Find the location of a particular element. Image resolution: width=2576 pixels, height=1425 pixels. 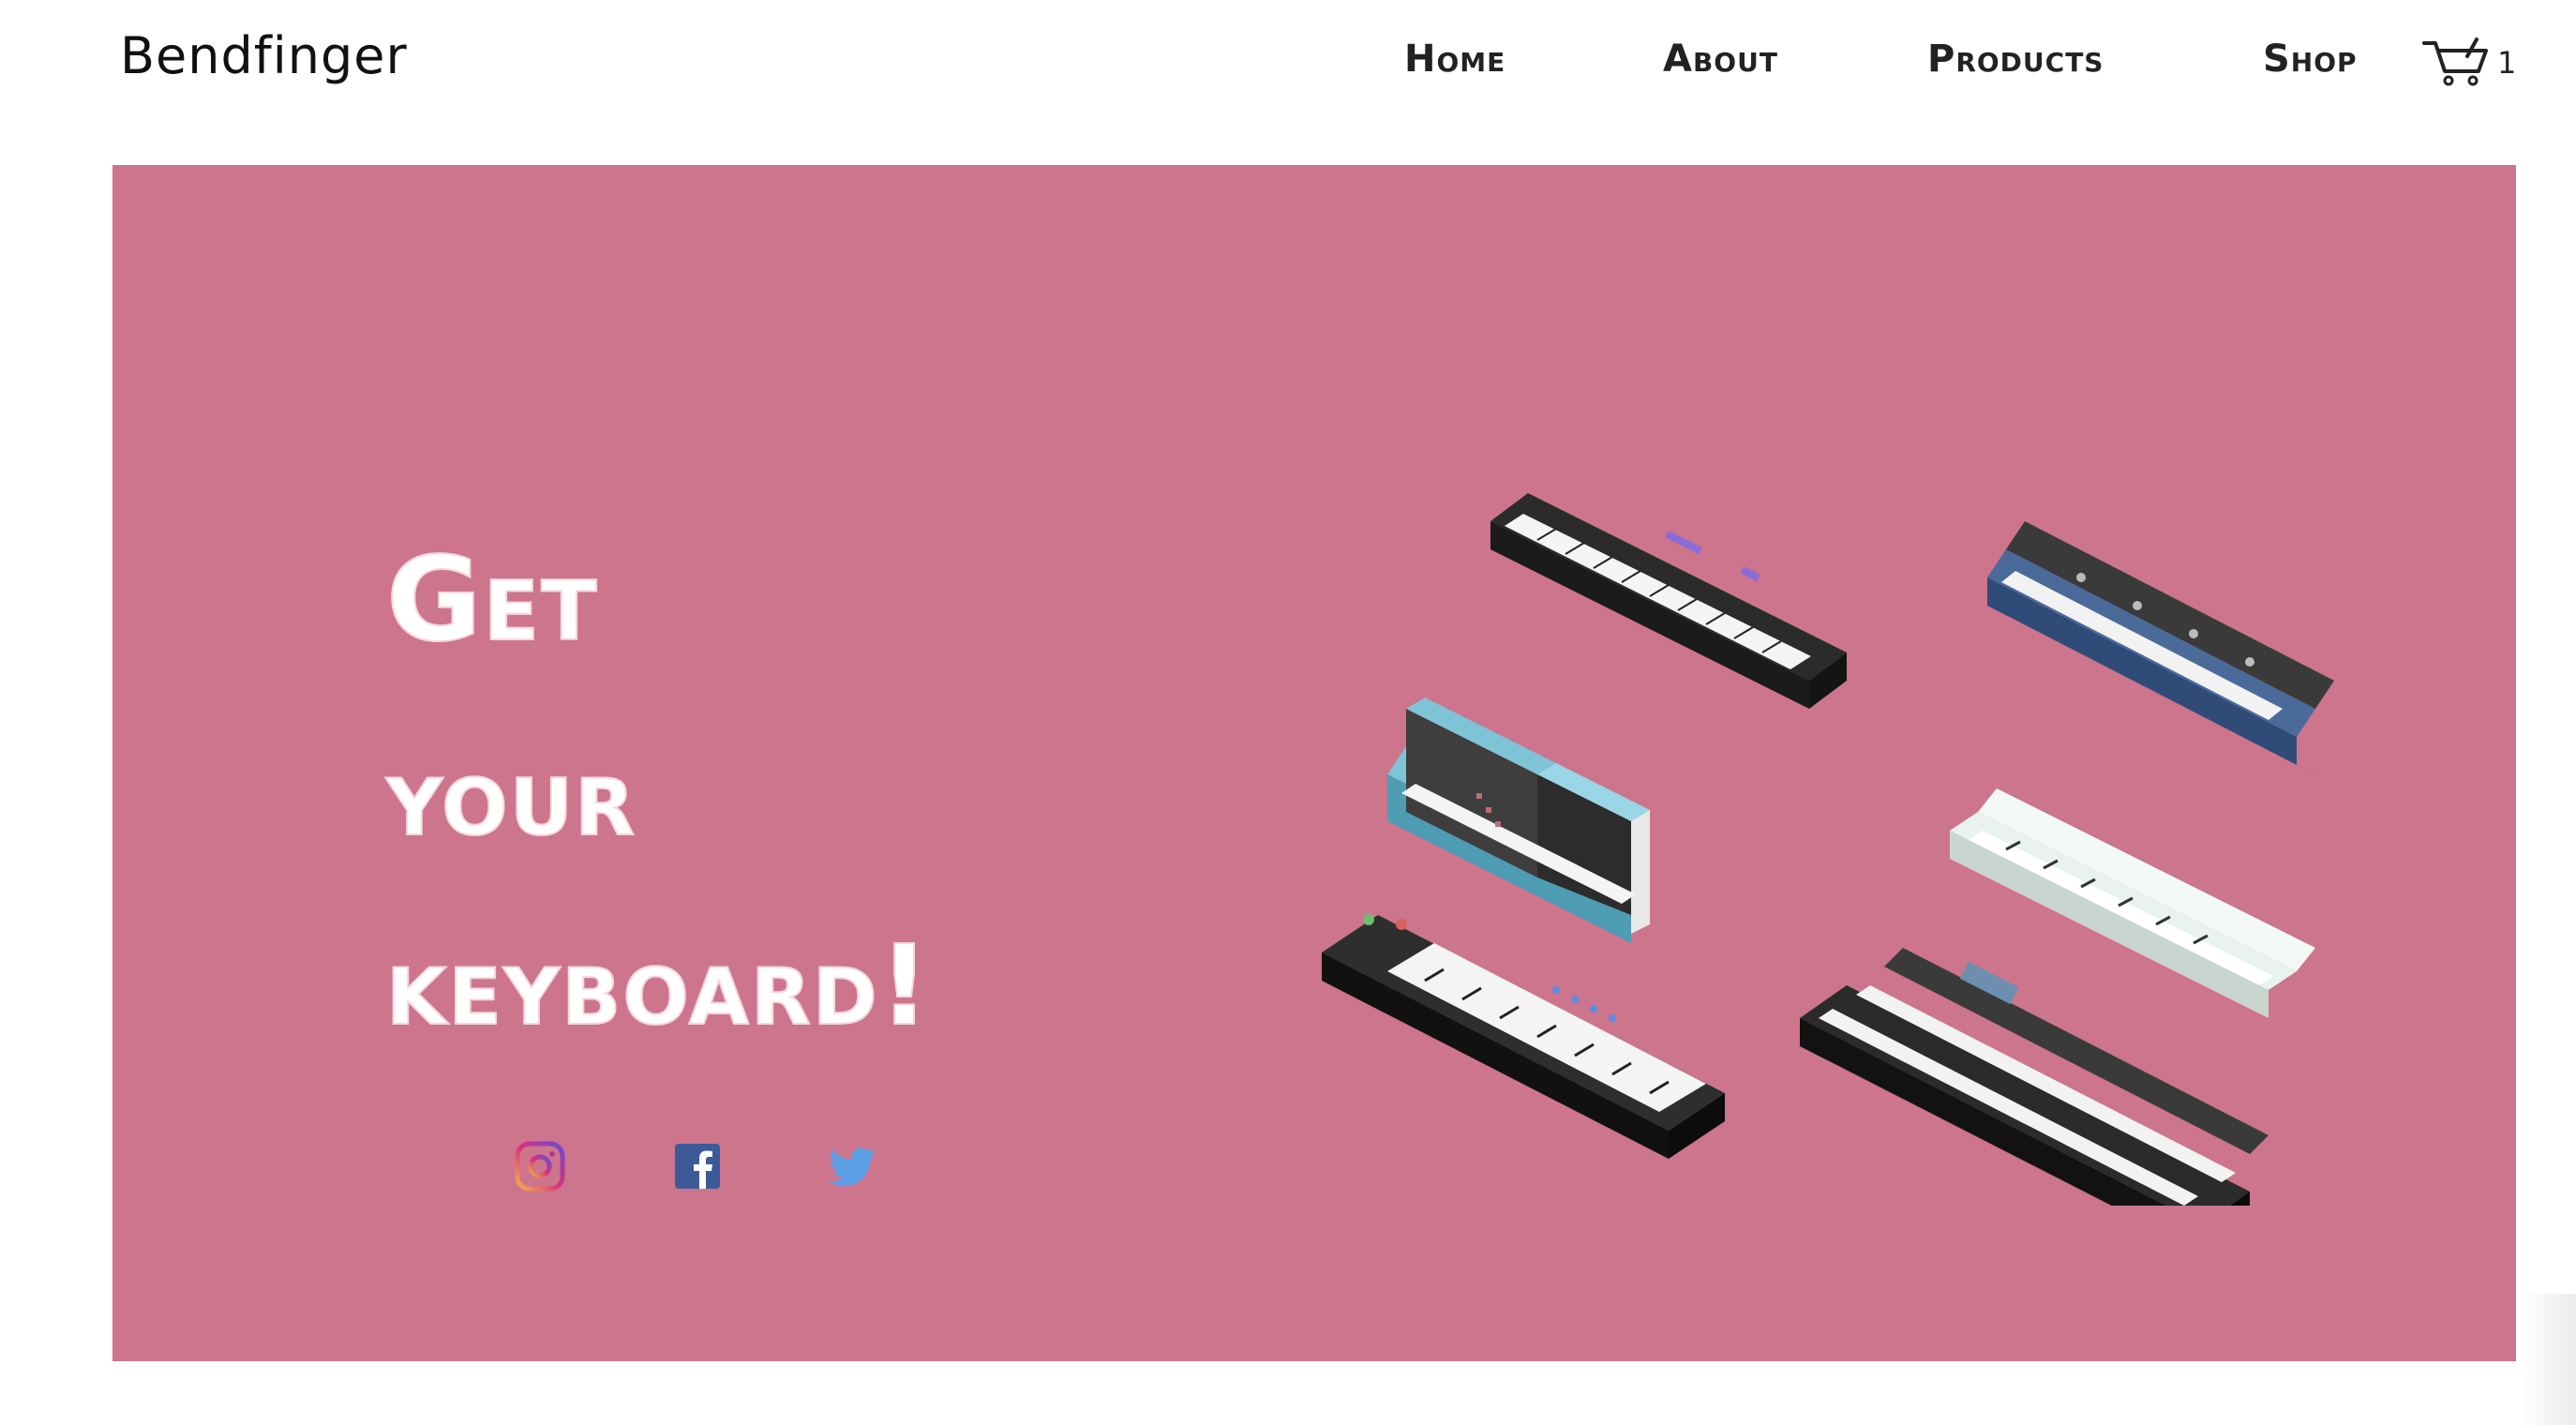

twitter-icon is located at coordinates (853, 1167).